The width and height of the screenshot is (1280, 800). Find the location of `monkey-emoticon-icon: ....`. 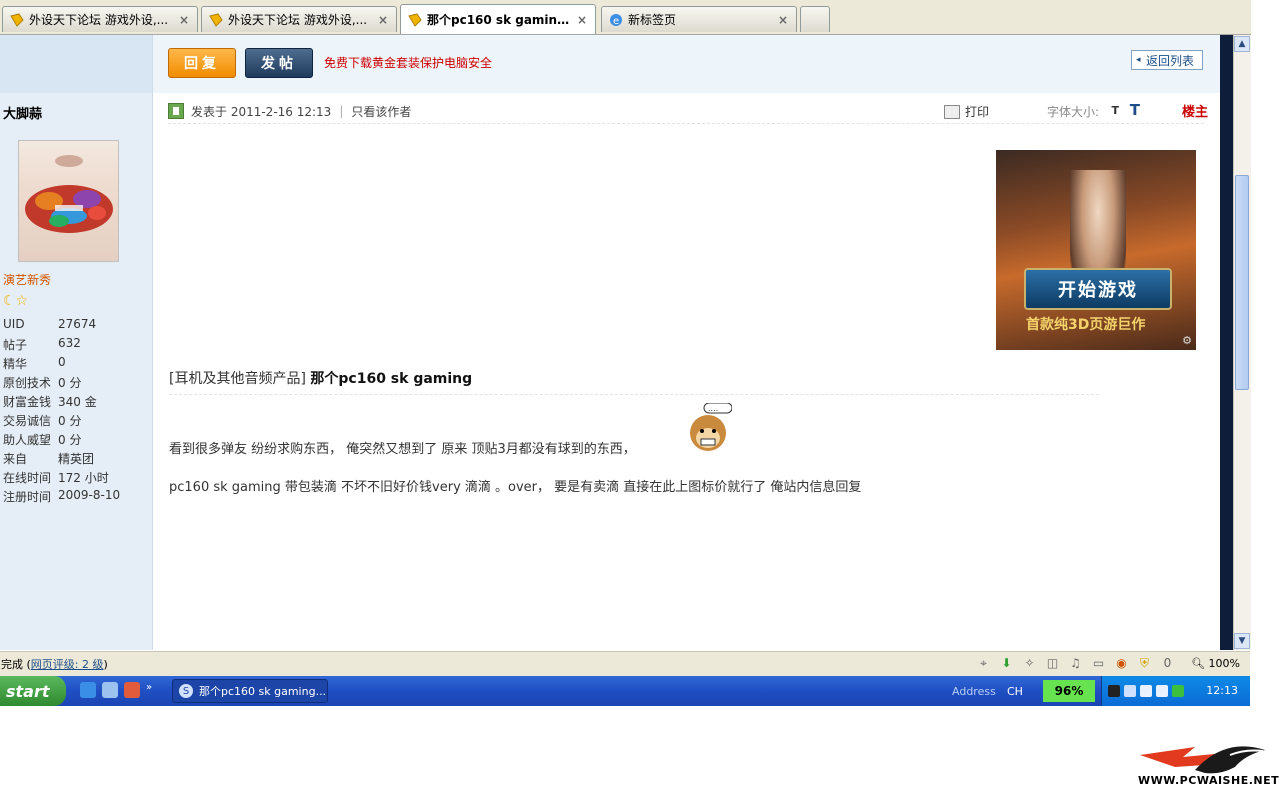

monkey-emoticon-icon: .... is located at coordinates (708, 428).